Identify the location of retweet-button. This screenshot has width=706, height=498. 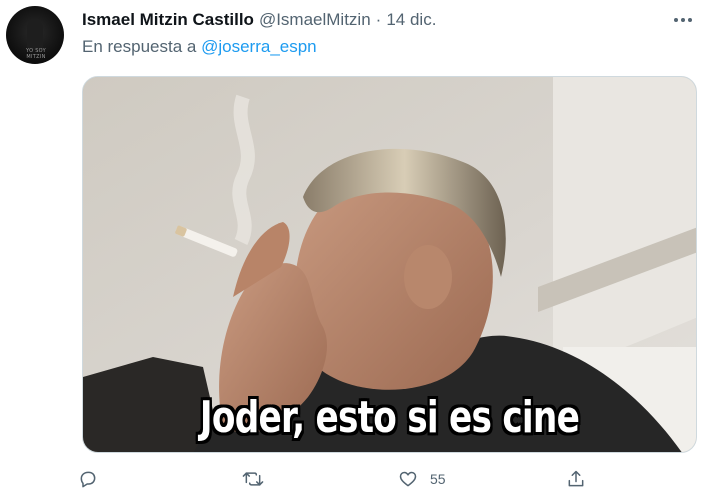
(259, 479).